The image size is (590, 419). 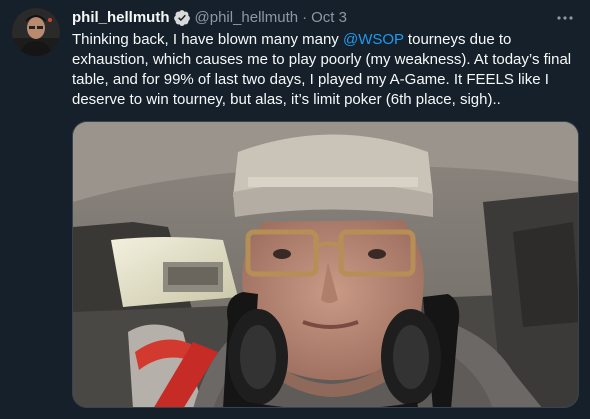 What do you see at coordinates (36, 32) in the screenshot?
I see `avatar` at bounding box center [36, 32].